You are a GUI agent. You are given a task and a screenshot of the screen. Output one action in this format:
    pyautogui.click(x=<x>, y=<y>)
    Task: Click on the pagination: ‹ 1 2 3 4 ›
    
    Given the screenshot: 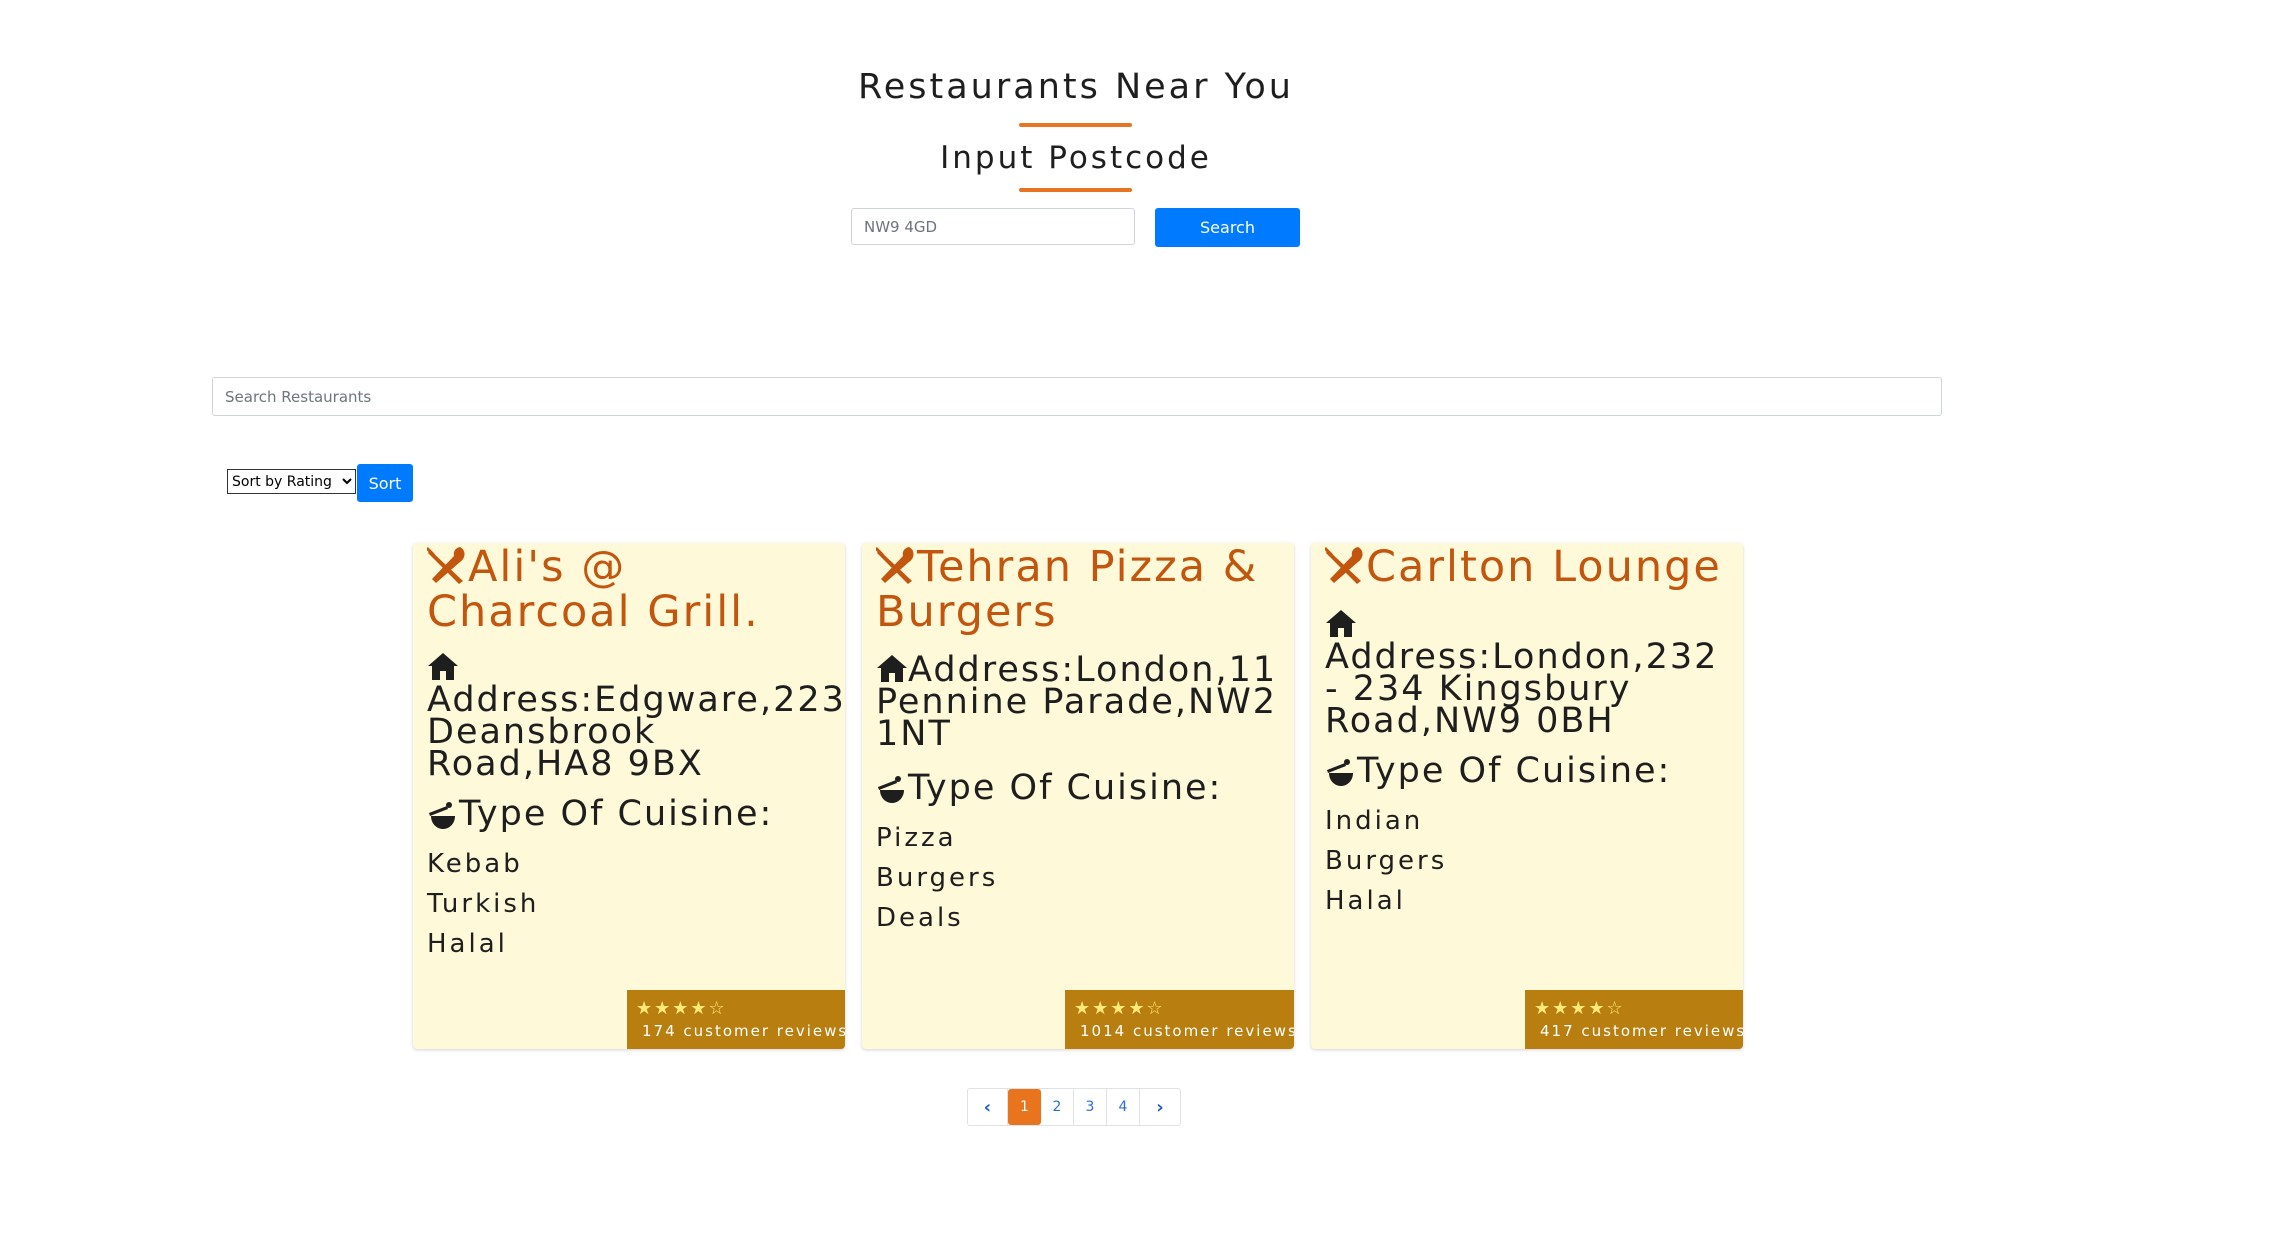 What is the action you would take?
    pyautogui.click(x=1074, y=1107)
    